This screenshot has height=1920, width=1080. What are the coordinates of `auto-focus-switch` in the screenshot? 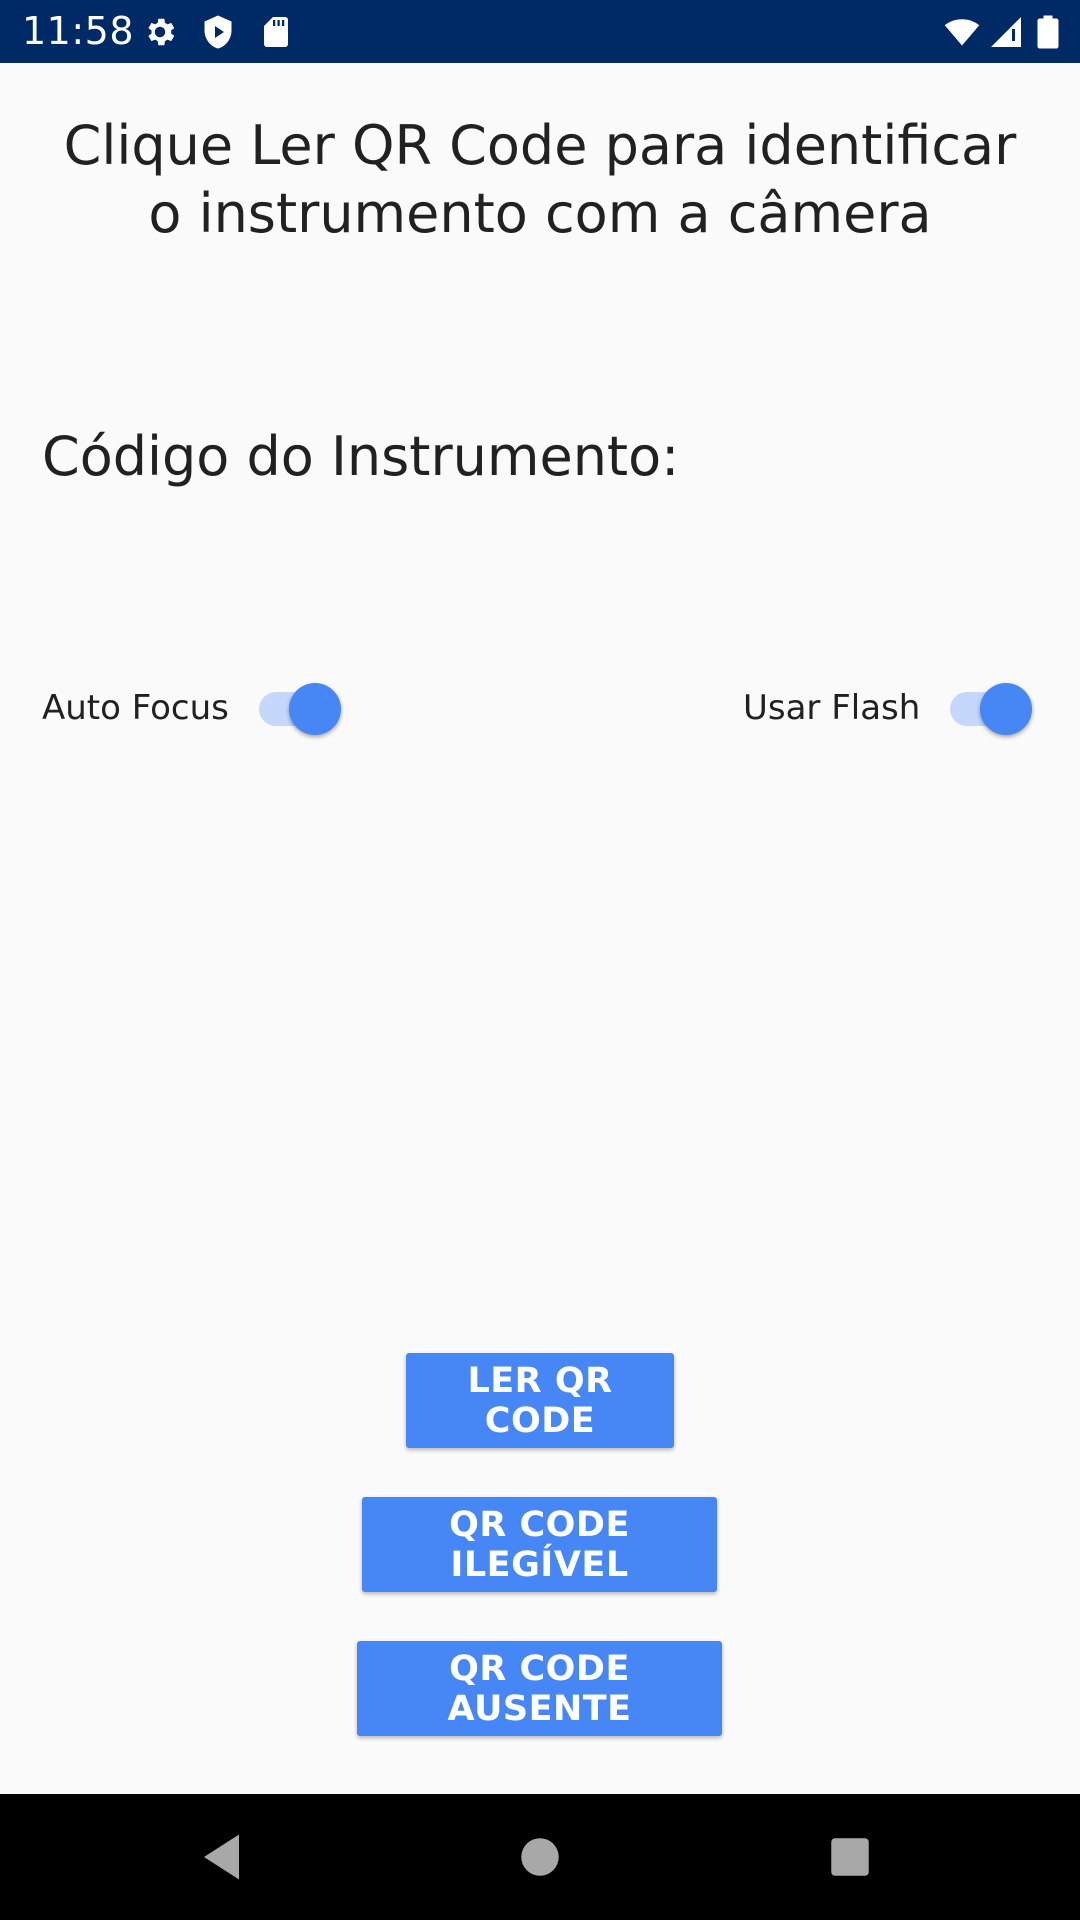 It's located at (301, 708).